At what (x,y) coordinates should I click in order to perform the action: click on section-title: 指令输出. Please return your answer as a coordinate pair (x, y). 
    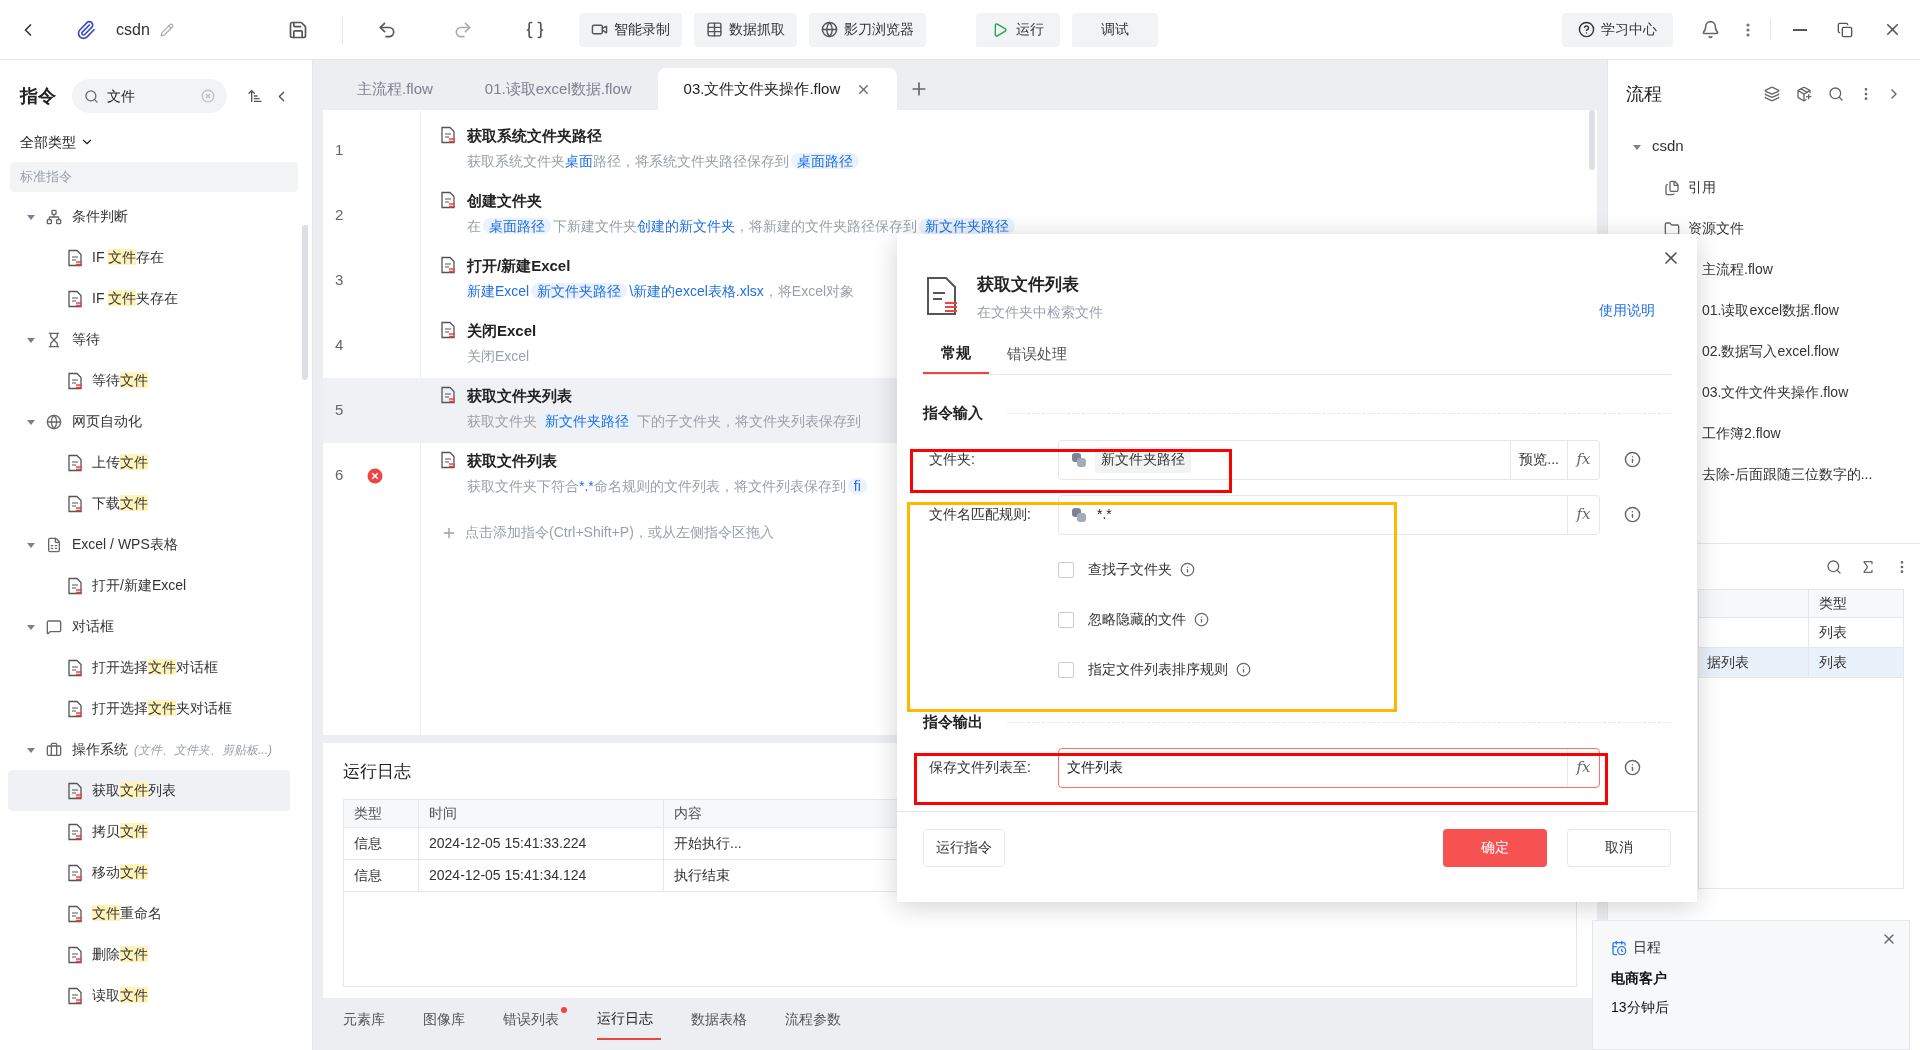
    Looking at the image, I should click on (953, 722).